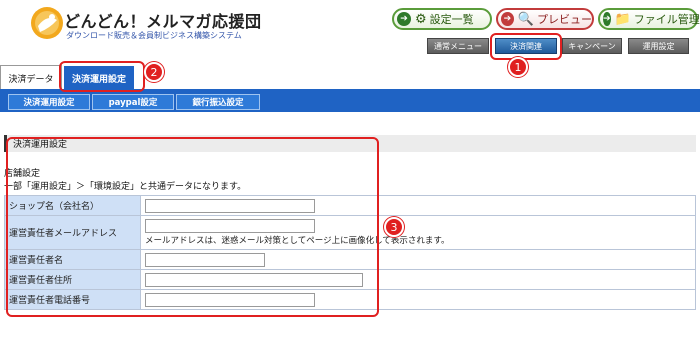  What do you see at coordinates (72, 205) in the screenshot?
I see `shop-name-label: ショップ名（会社名）` at bounding box center [72, 205].